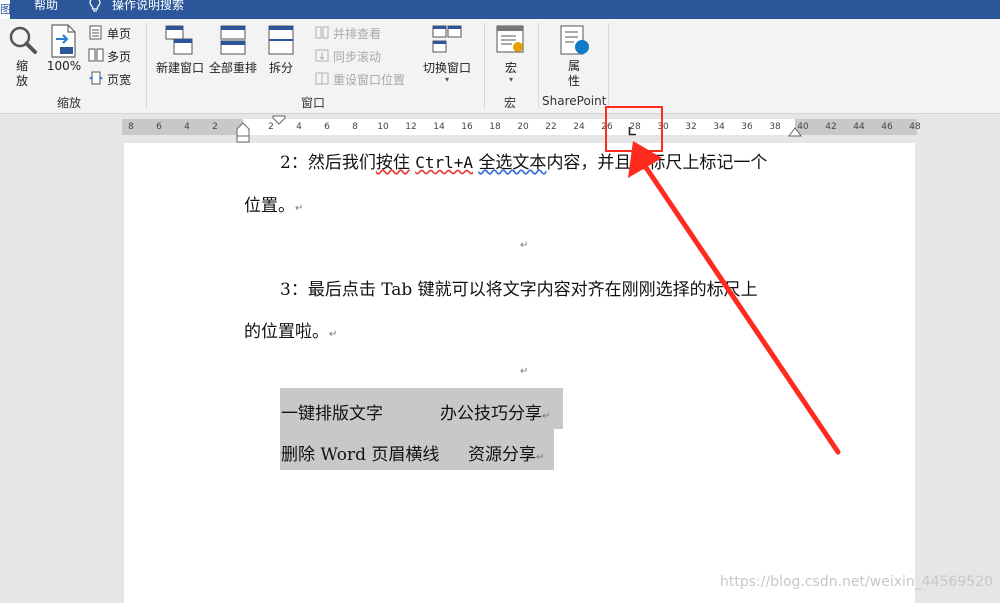 This screenshot has height=603, width=1000. I want to click on ruler-number: 20, so click(523, 127).